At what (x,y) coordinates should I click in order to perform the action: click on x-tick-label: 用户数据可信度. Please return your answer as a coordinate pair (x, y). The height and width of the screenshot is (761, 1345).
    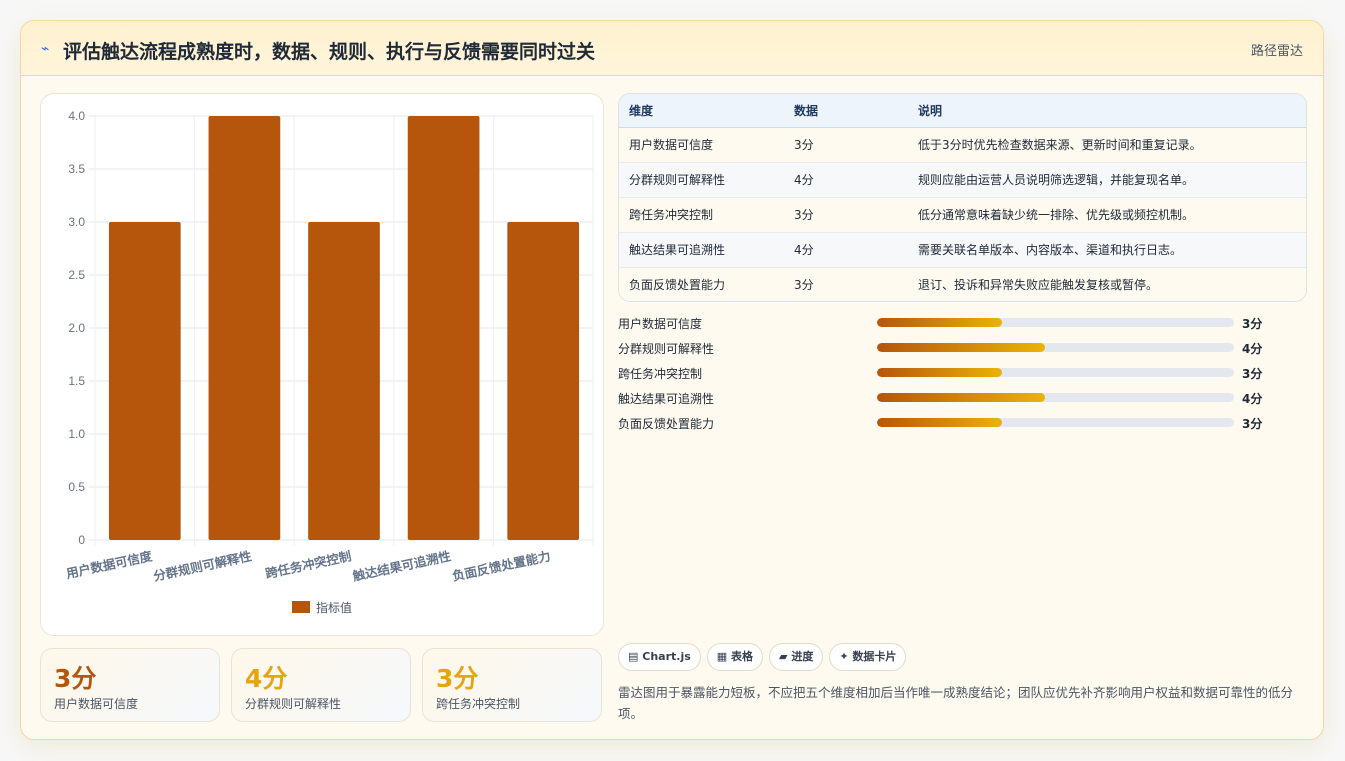
    Looking at the image, I should click on (109, 564).